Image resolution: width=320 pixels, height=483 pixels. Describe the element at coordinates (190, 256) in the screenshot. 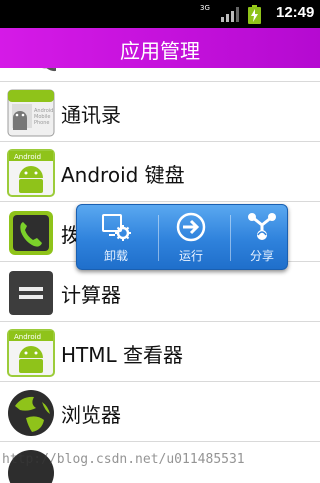

I see `run-label: 运行` at that location.